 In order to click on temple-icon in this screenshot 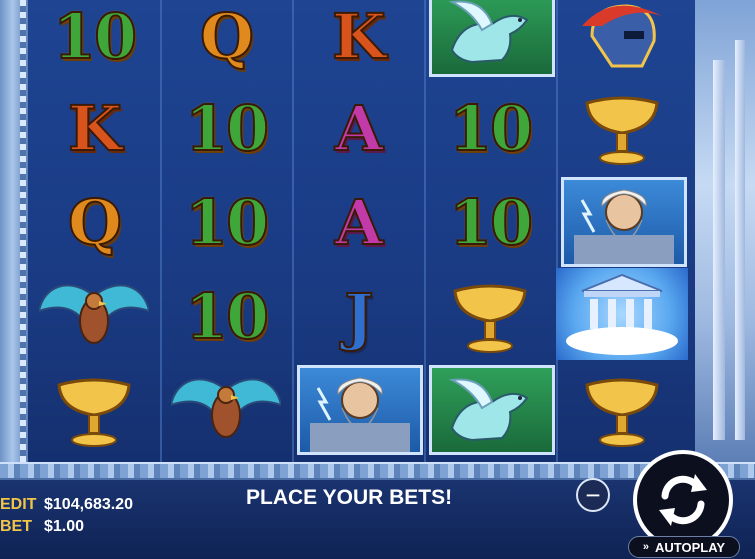, I will do `click(622, 314)`.